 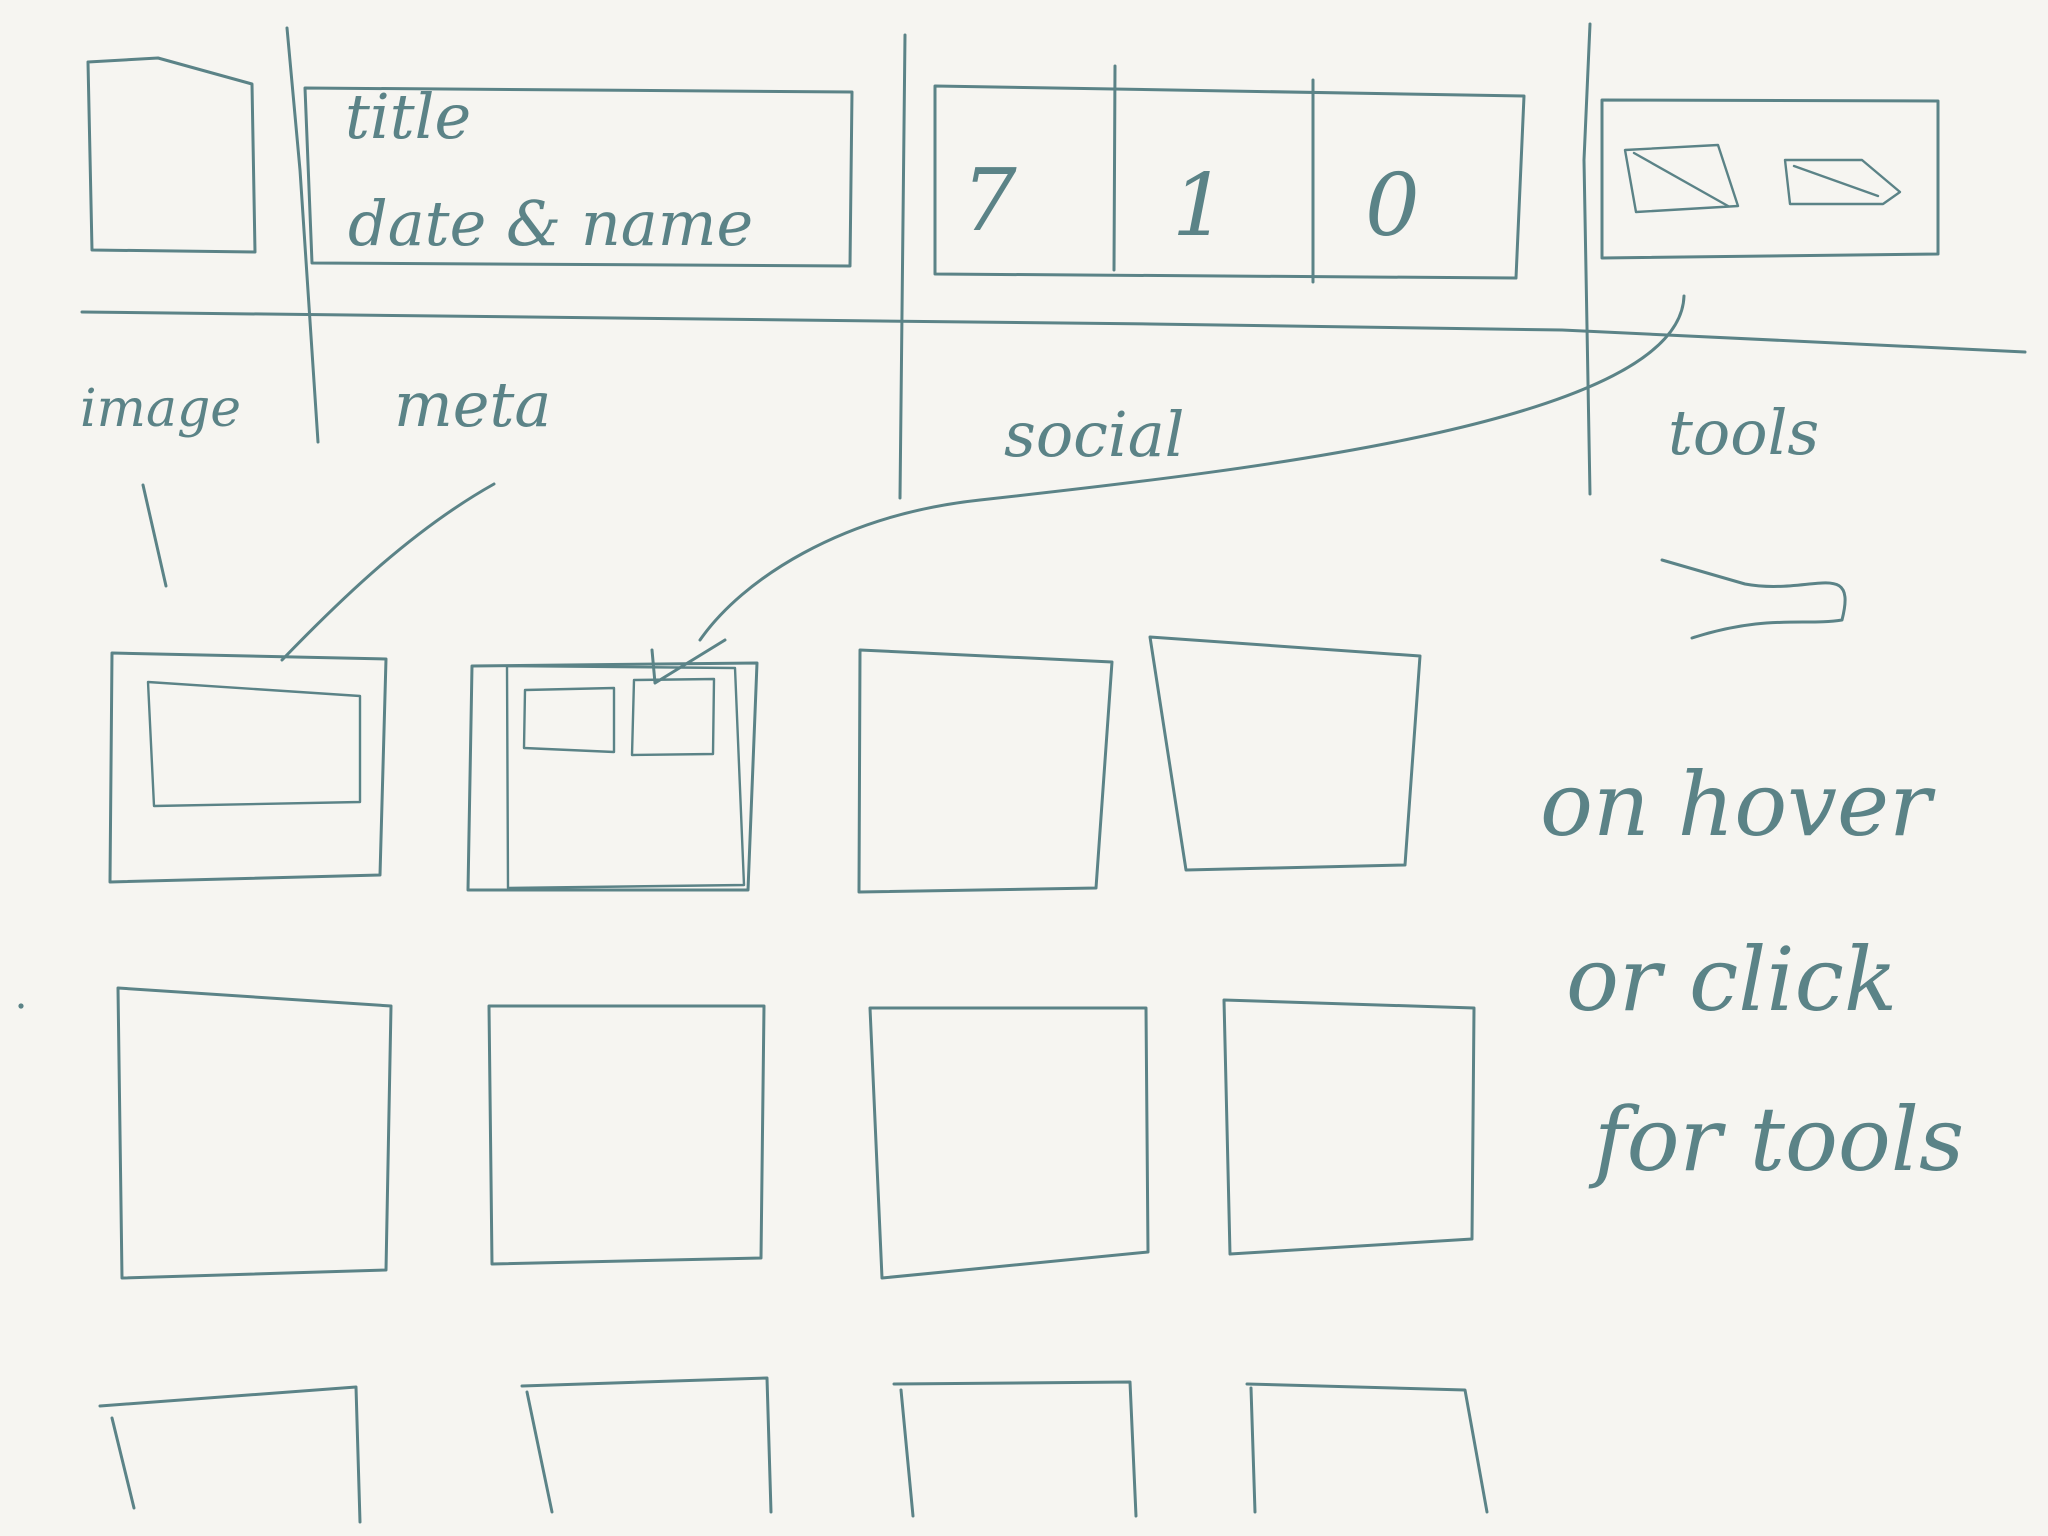 What do you see at coordinates (154, 535) in the screenshot?
I see `image-pointer` at bounding box center [154, 535].